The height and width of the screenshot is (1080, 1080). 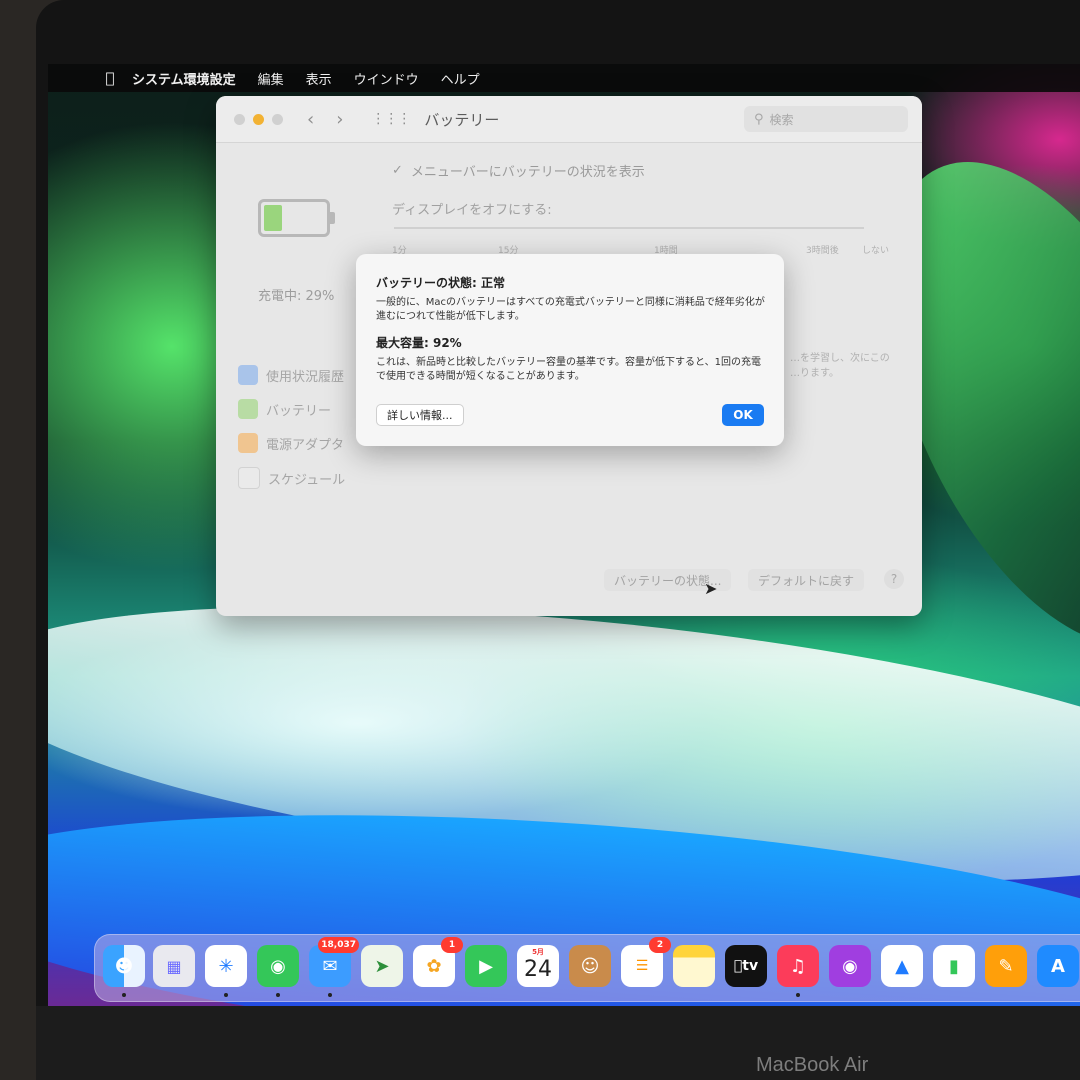 What do you see at coordinates (743, 415) in the screenshot?
I see `ok-button: OK` at bounding box center [743, 415].